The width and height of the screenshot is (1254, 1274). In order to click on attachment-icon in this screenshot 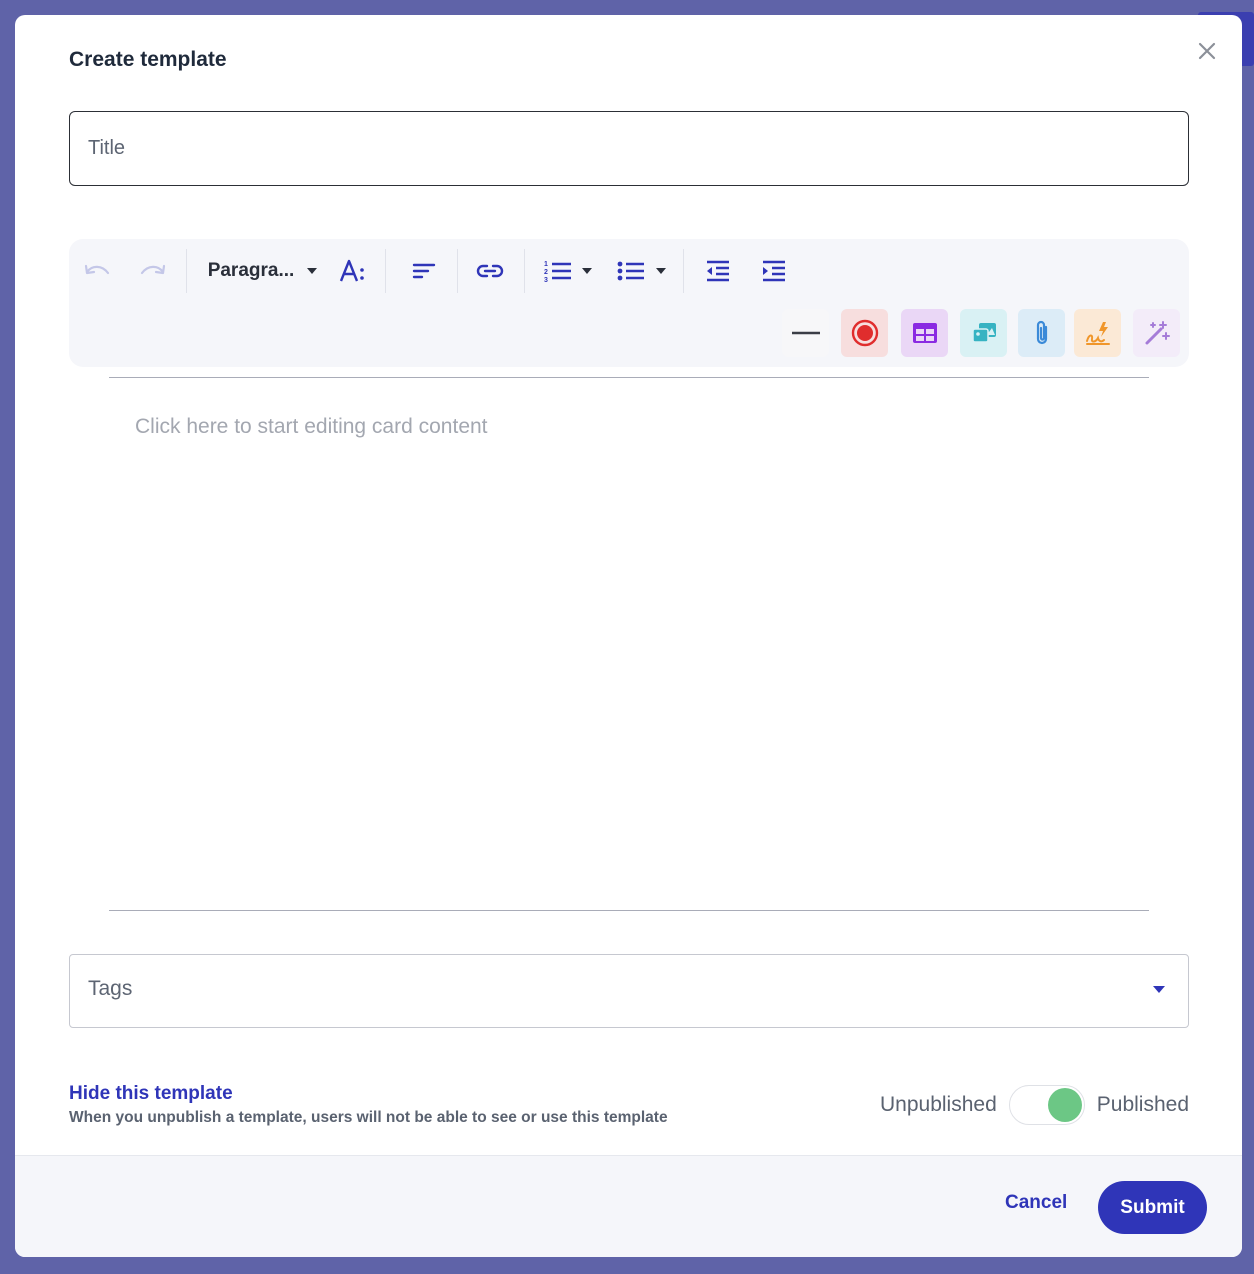, I will do `click(1041, 332)`.